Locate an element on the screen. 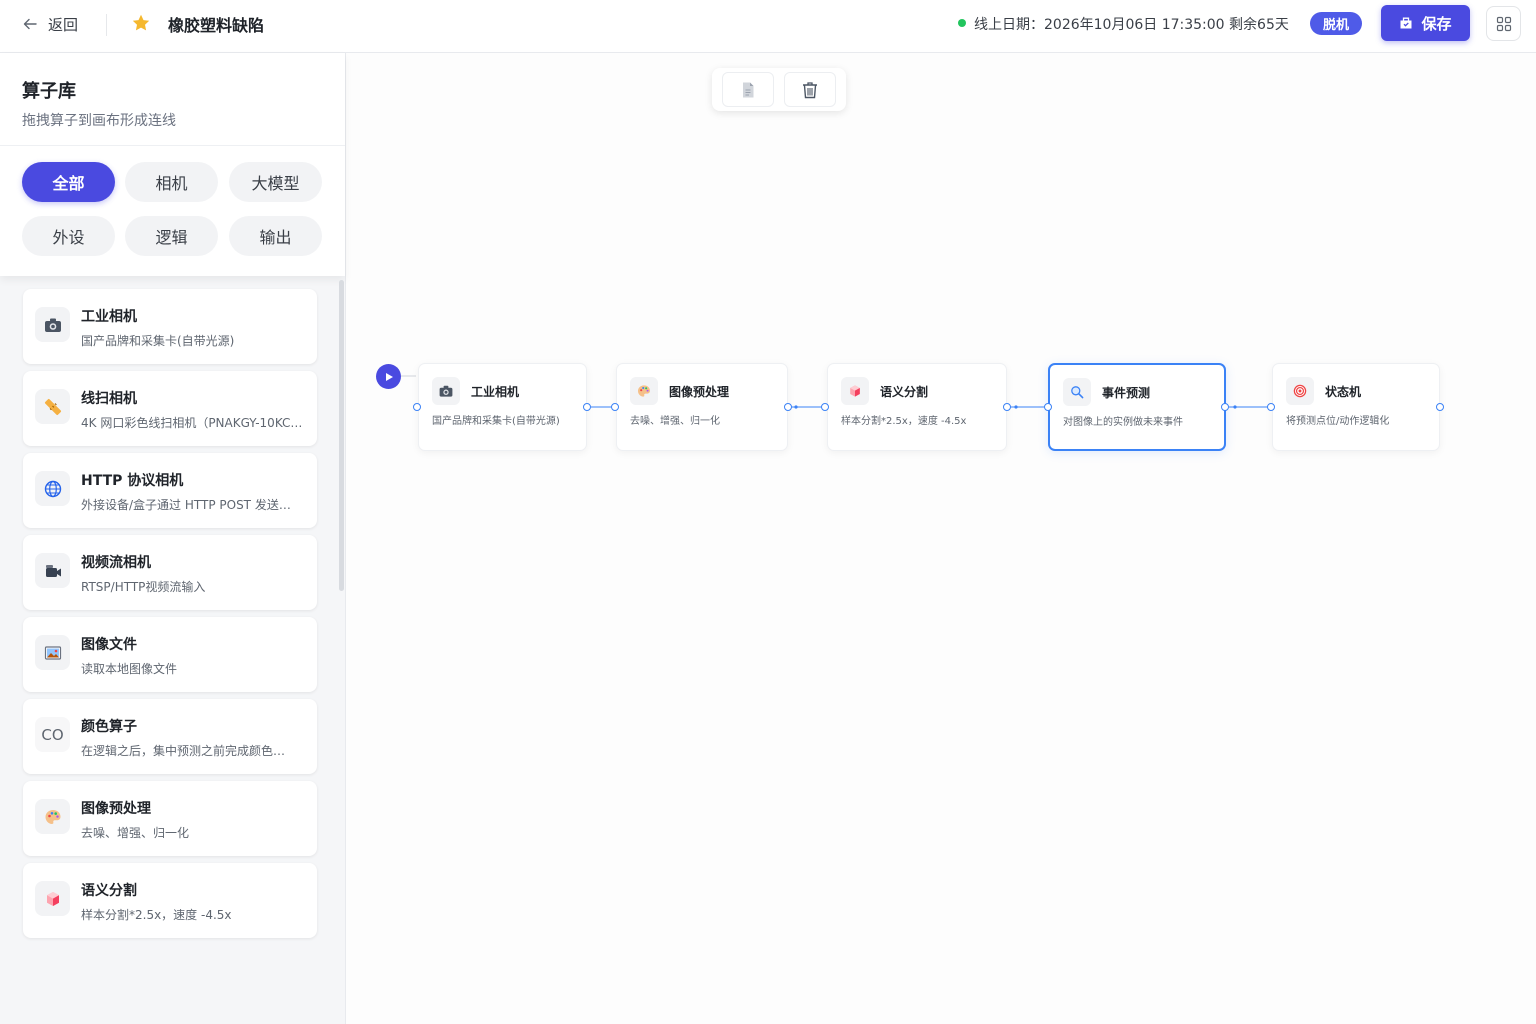 This screenshot has height=1024, width=1536. ruler-icon is located at coordinates (52, 406).